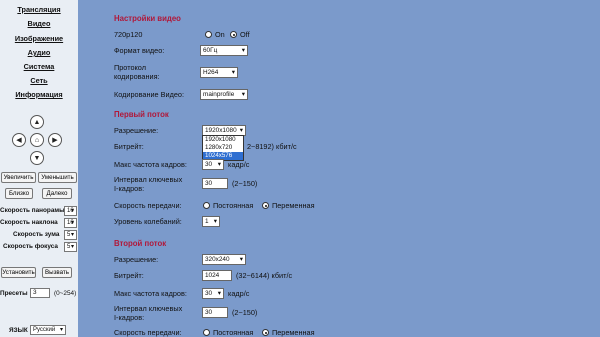  What do you see at coordinates (39, 23) in the screenshot?
I see `nav-link-video: Видео` at bounding box center [39, 23].